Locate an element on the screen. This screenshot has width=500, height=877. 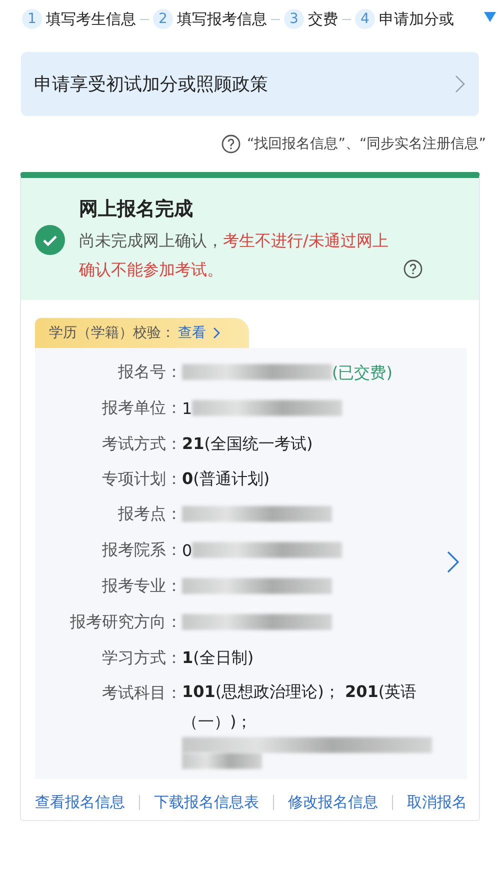
field-label: 考试科目： is located at coordinates (141, 693).